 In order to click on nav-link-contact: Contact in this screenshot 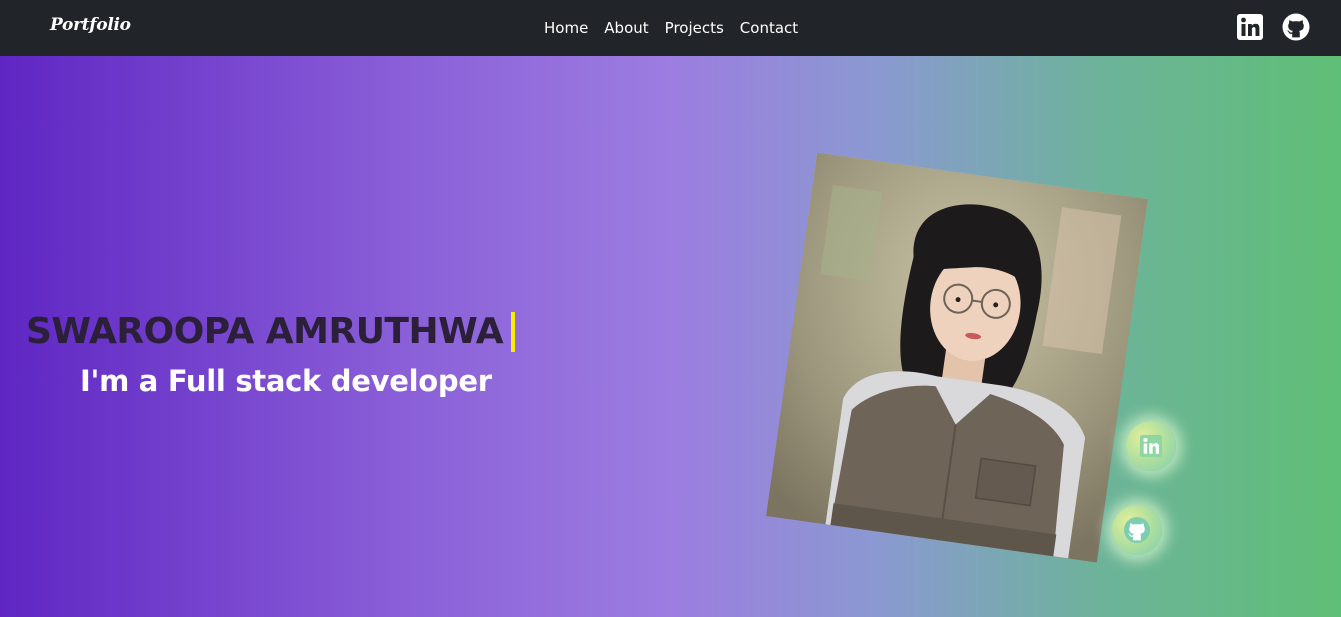, I will do `click(769, 28)`.